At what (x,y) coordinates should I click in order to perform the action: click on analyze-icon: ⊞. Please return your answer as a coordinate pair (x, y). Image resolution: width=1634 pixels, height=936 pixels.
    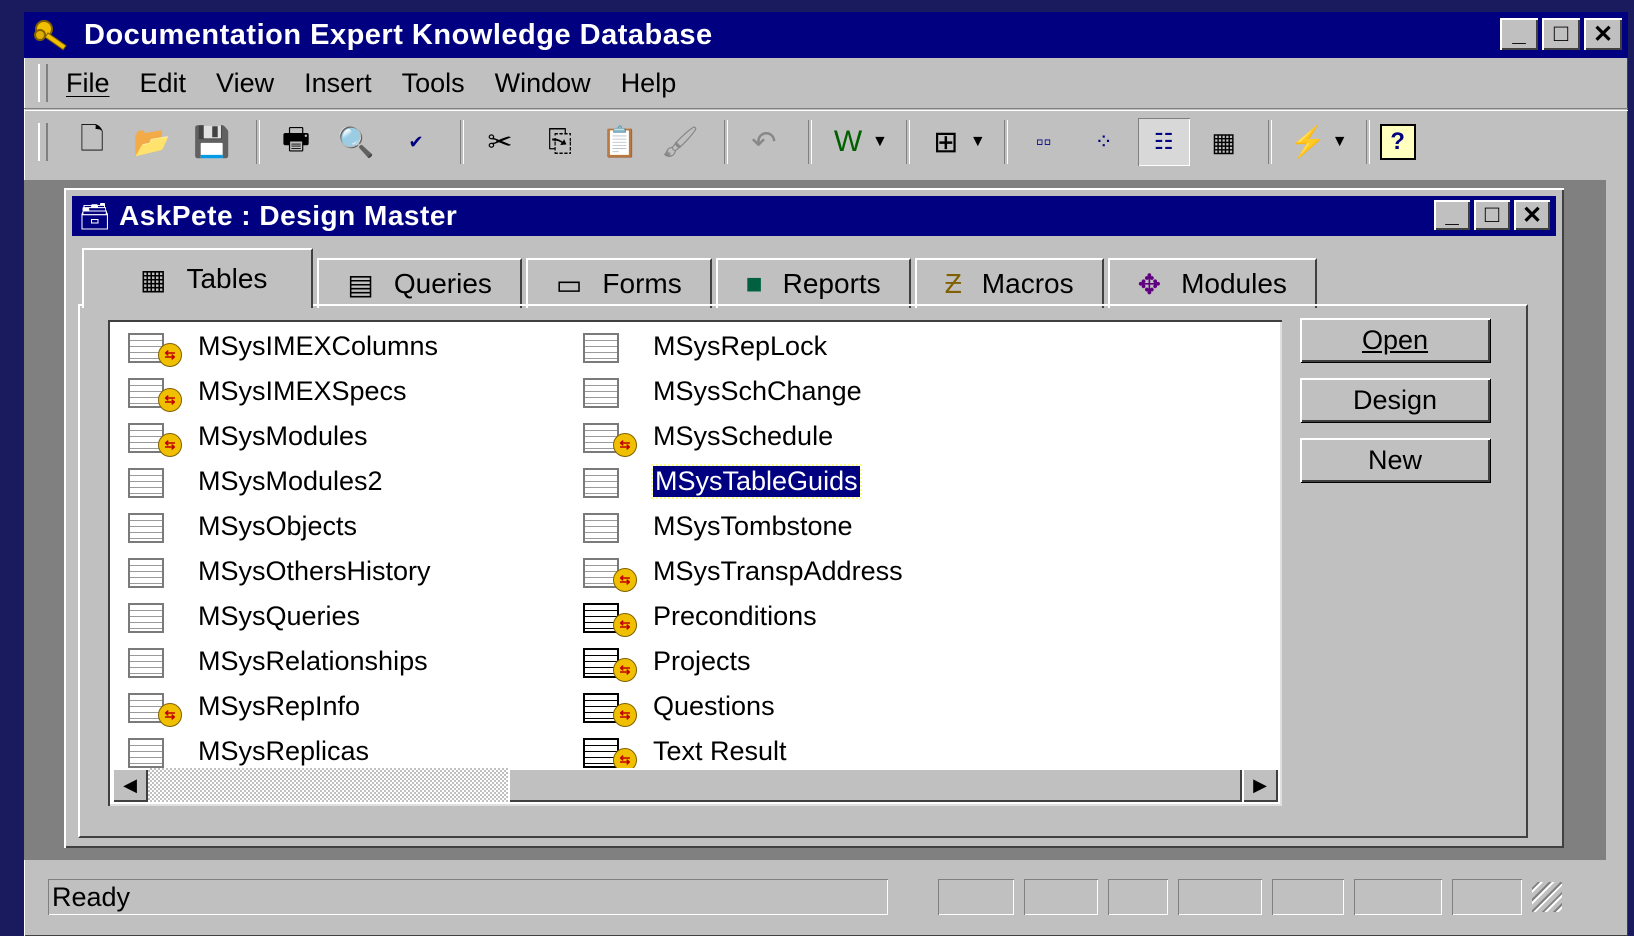
    Looking at the image, I should click on (946, 142).